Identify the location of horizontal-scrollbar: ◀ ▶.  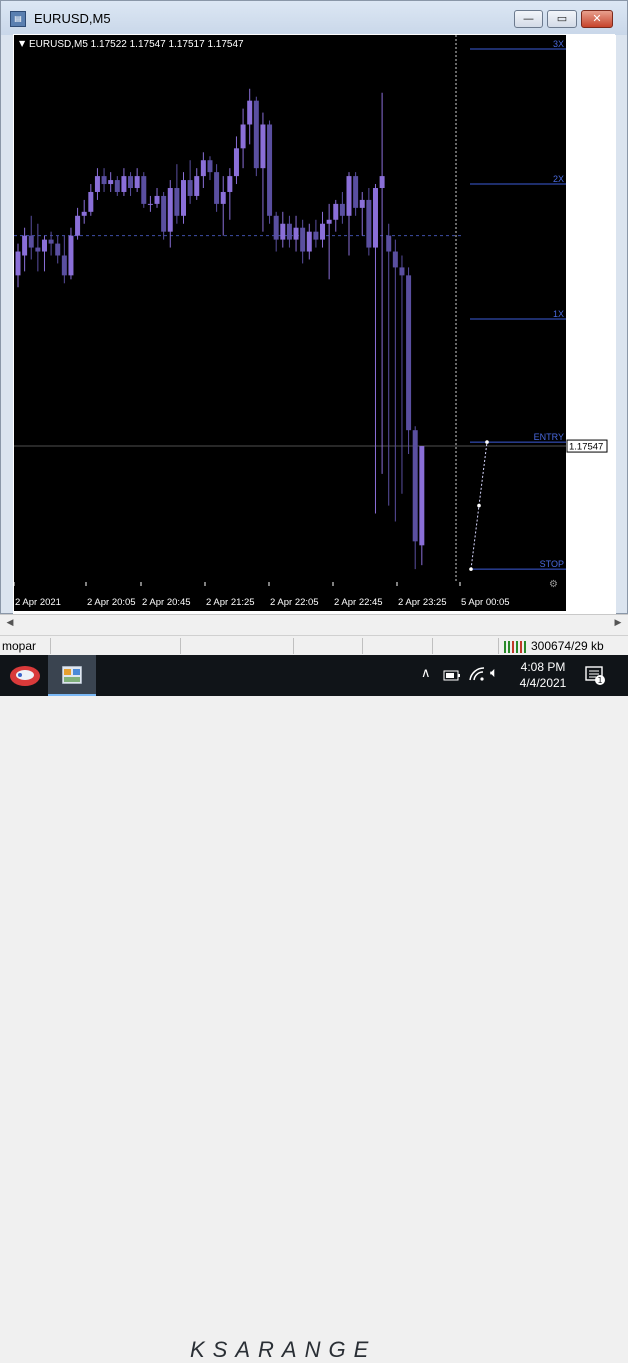
(314, 622).